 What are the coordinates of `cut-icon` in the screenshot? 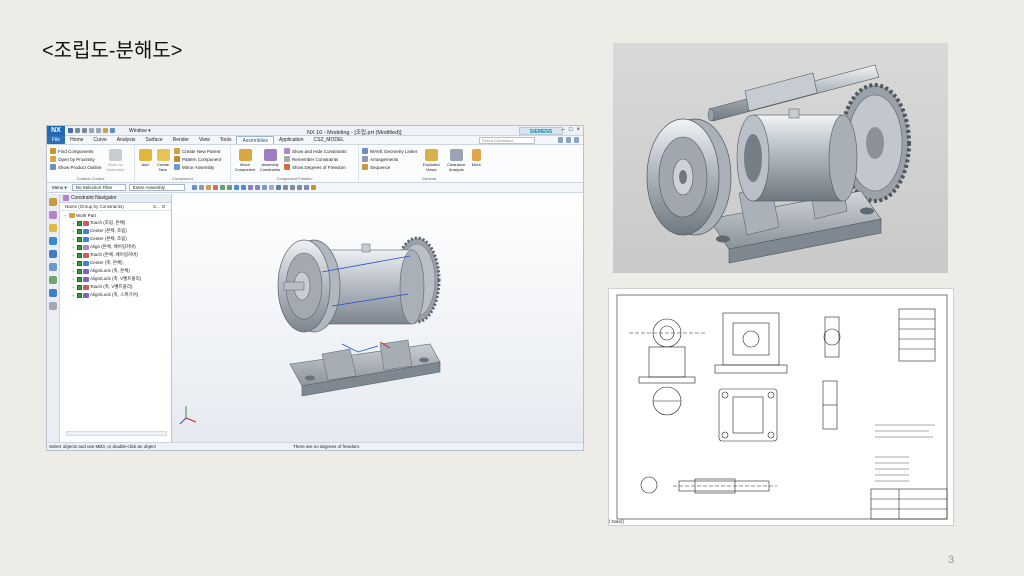 It's located at (91, 130).